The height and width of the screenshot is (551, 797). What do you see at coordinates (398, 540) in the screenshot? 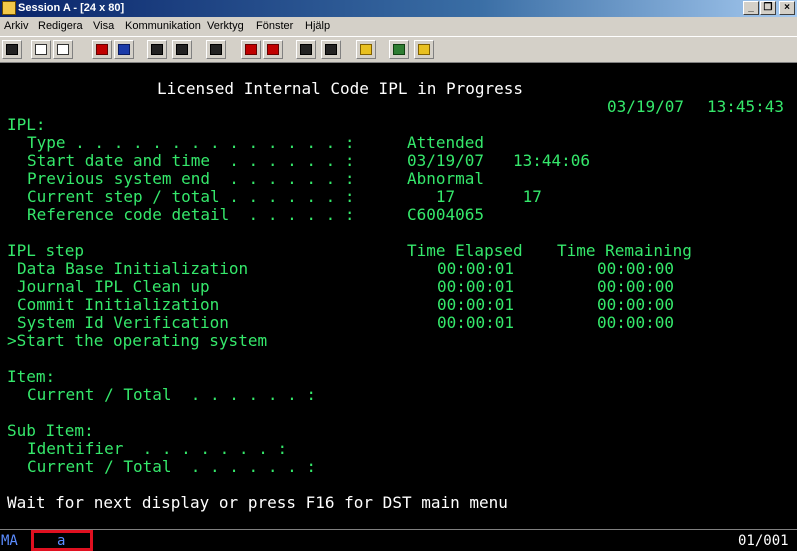
I see `status-bar: MA a 01/001` at bounding box center [398, 540].